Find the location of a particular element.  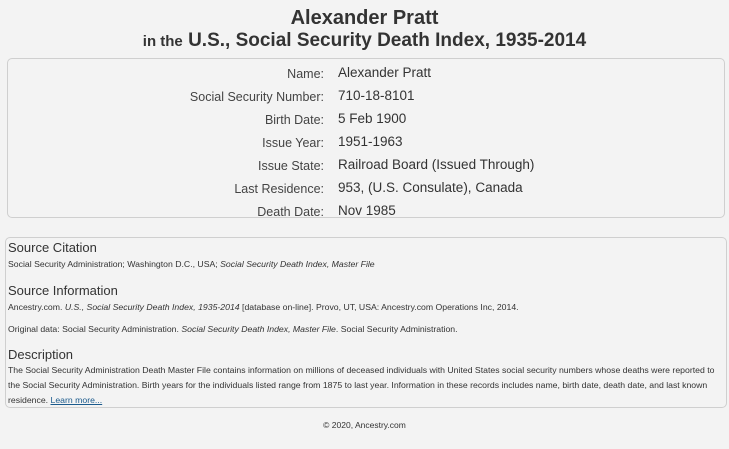

citation-italic: Social Security Death Index, Master File is located at coordinates (297, 264).